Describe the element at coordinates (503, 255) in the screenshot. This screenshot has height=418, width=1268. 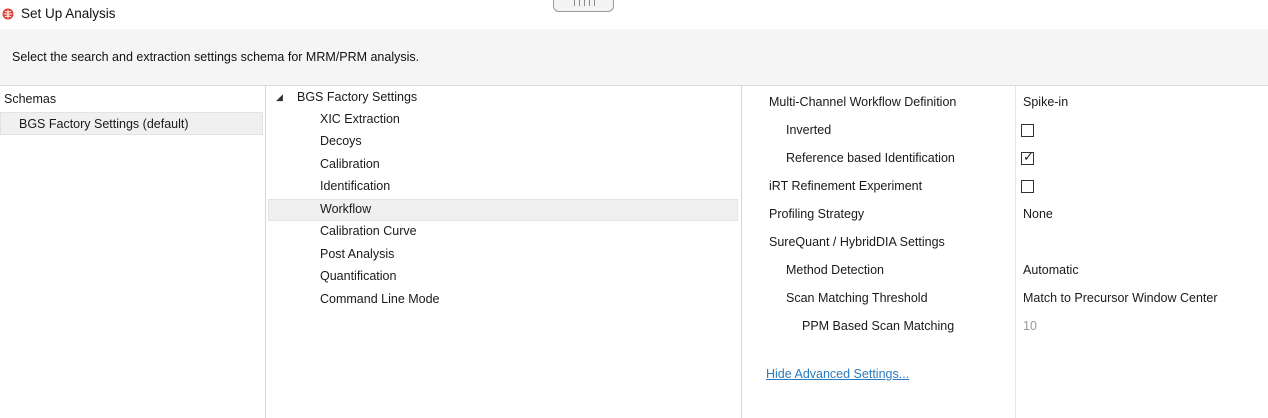
I see `tree-item-post-analysis: Post Analysis` at that location.